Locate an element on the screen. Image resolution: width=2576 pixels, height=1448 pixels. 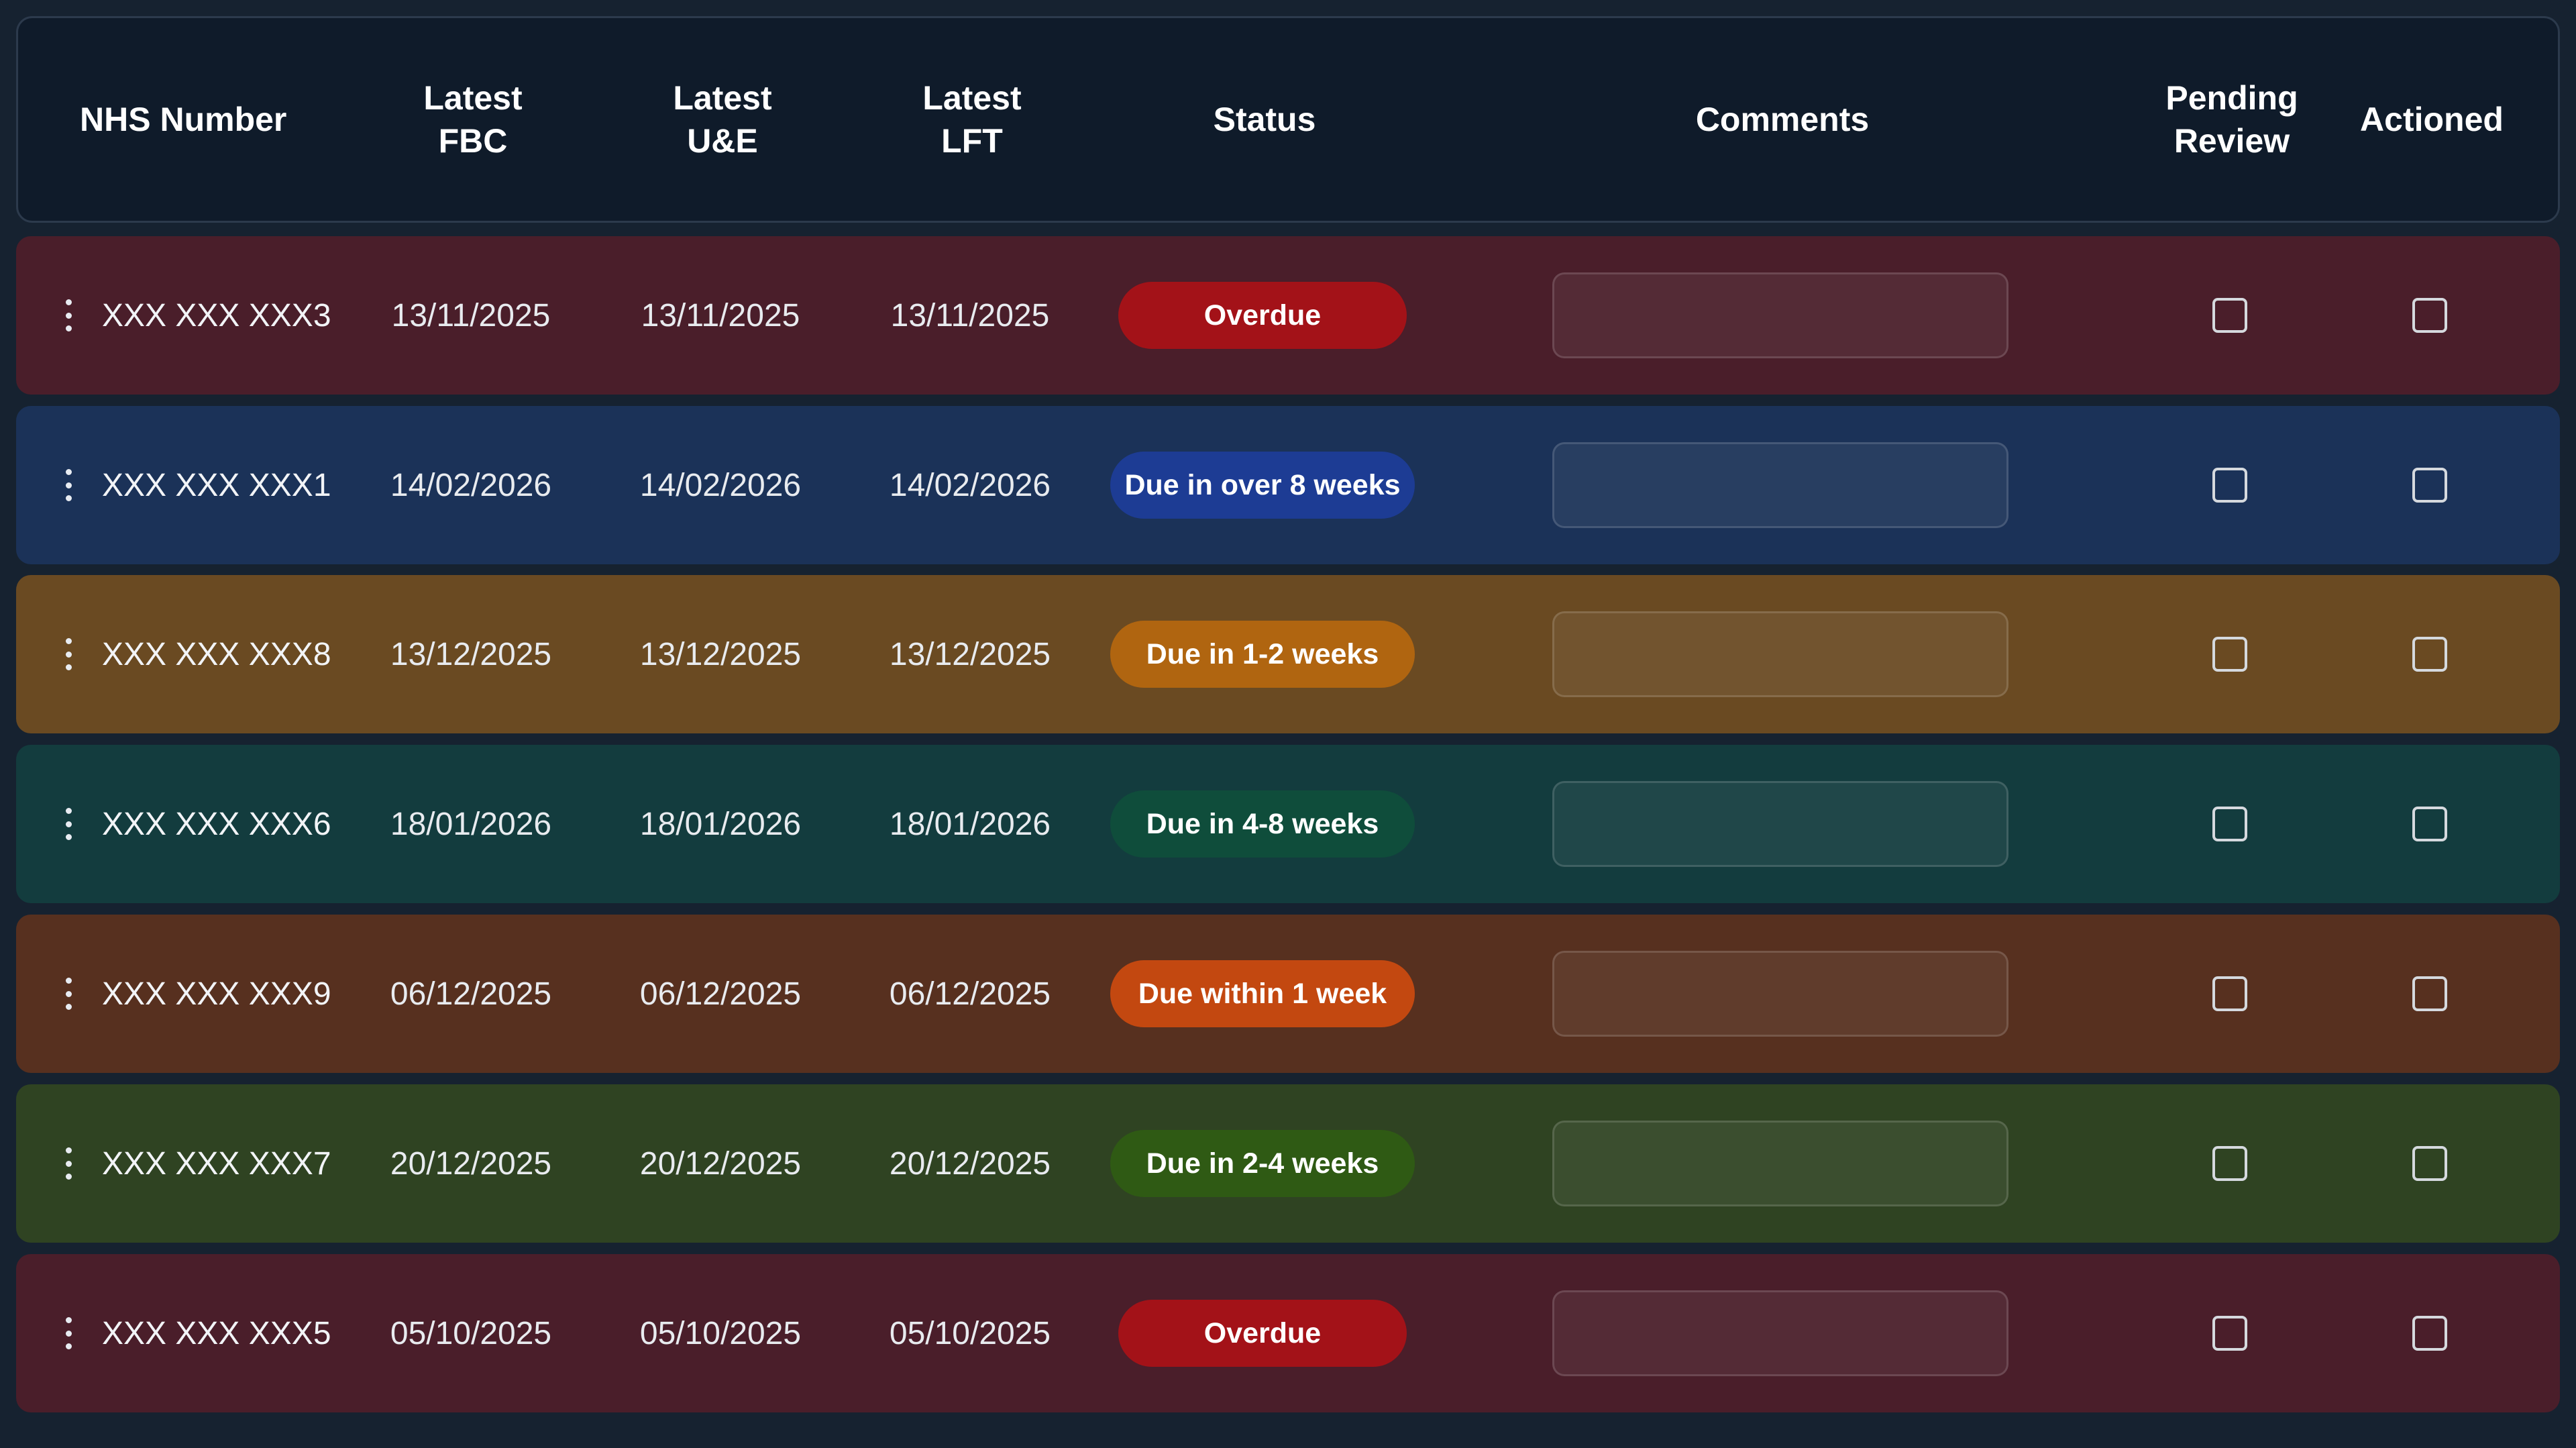
latest-ue: 13/12/2025 is located at coordinates (720, 654).